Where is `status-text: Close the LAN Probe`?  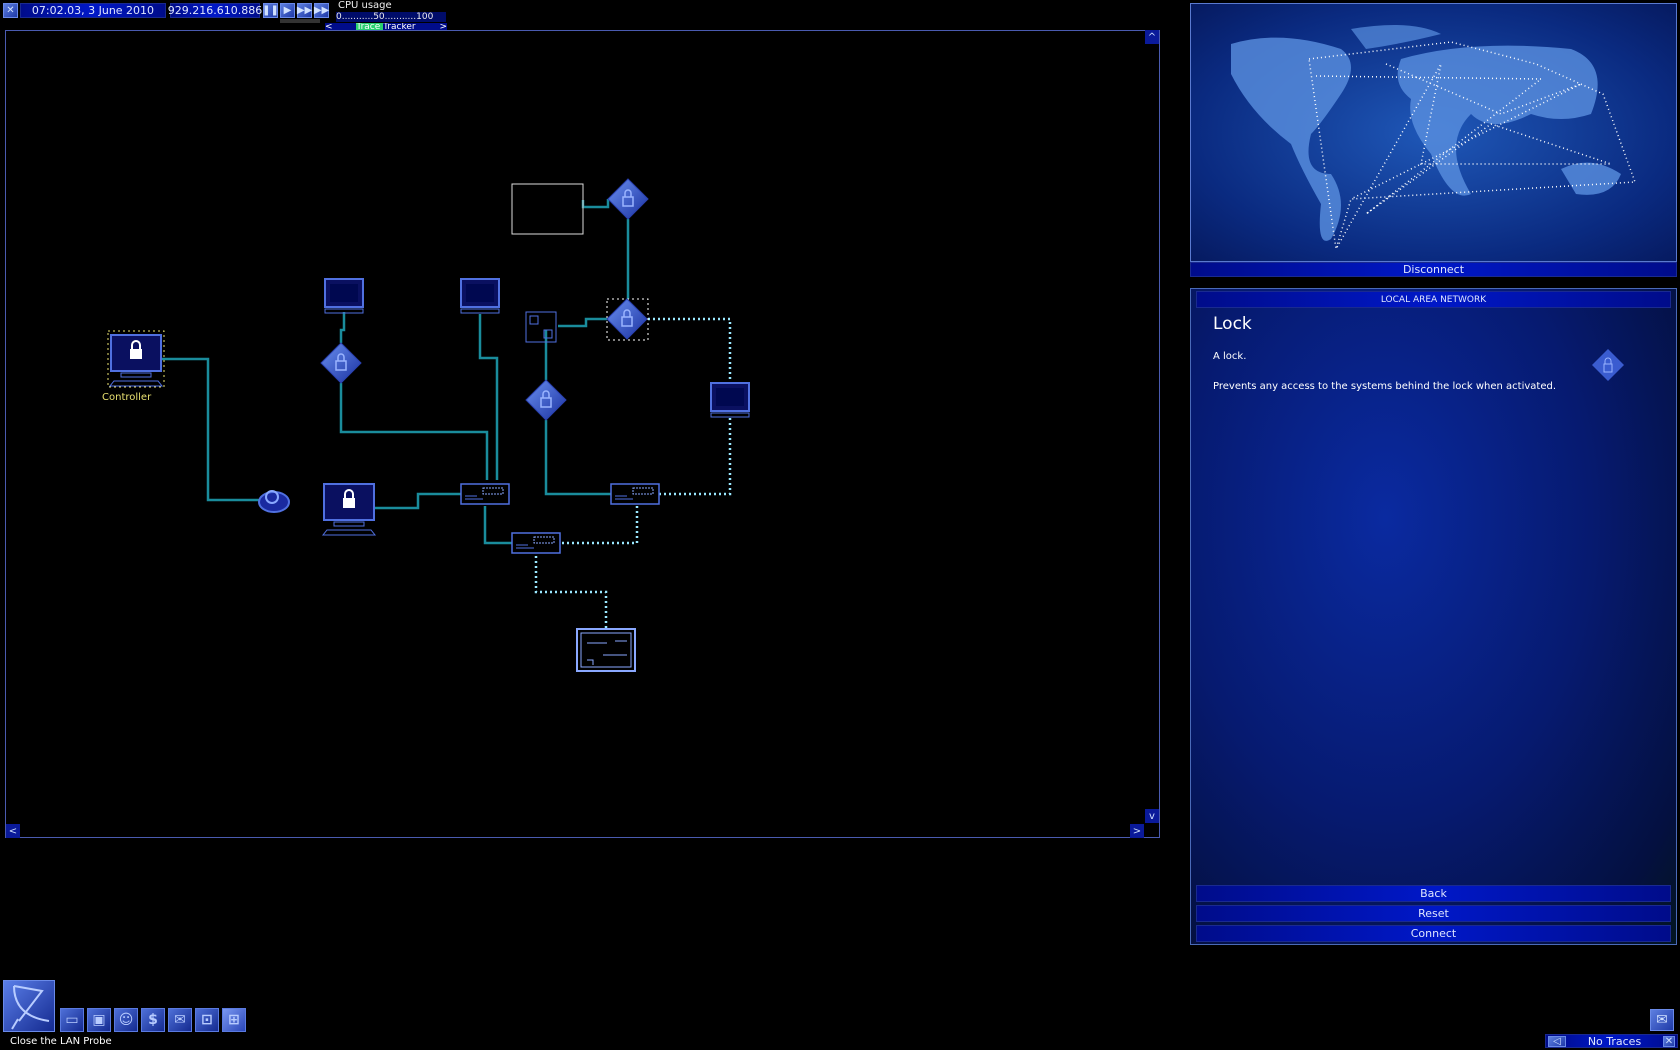 status-text: Close the LAN Probe is located at coordinates (61, 1041).